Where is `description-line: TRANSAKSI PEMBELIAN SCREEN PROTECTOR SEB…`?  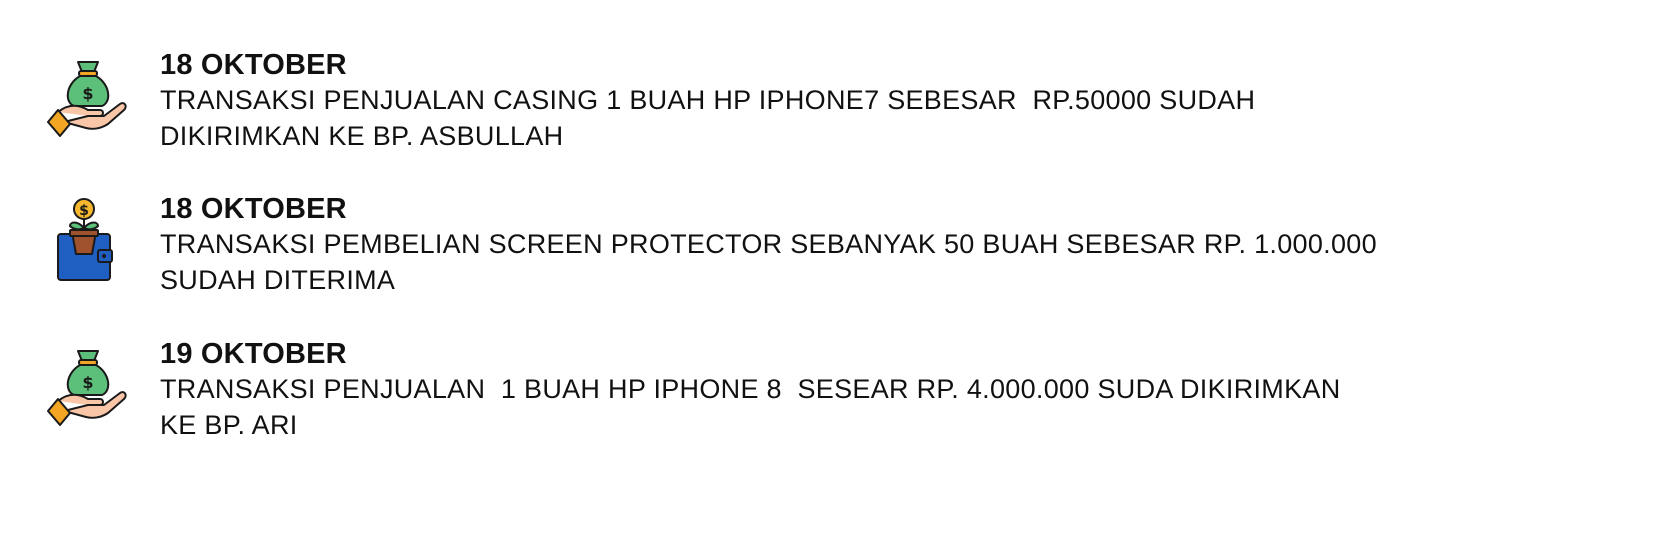
description-line: TRANSAKSI PEMBELIAN SCREEN PROTECTOR SEB… is located at coordinates (768, 244).